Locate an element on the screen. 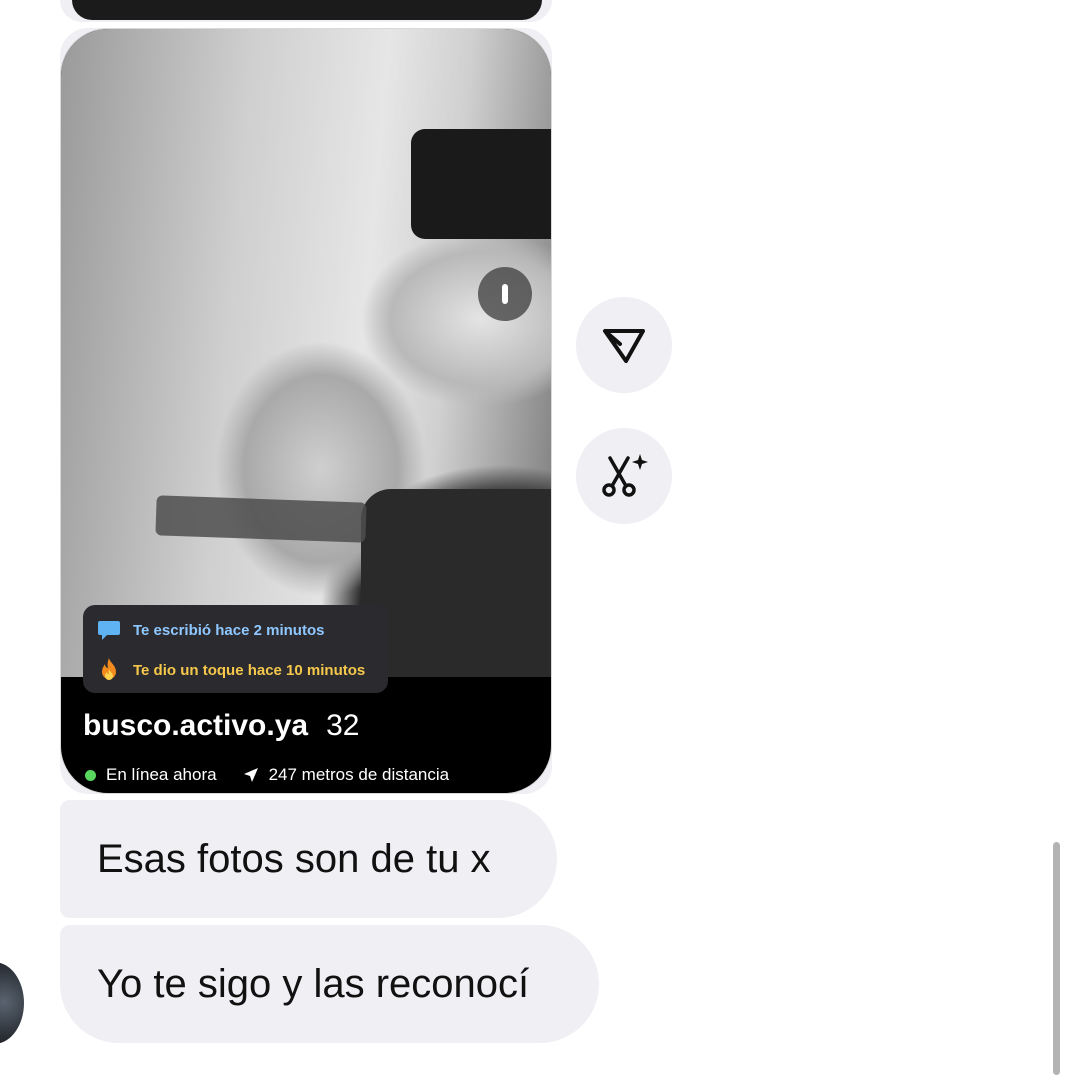 The height and width of the screenshot is (1075, 1071). distance-text: 247 metros de distancia is located at coordinates (359, 774).